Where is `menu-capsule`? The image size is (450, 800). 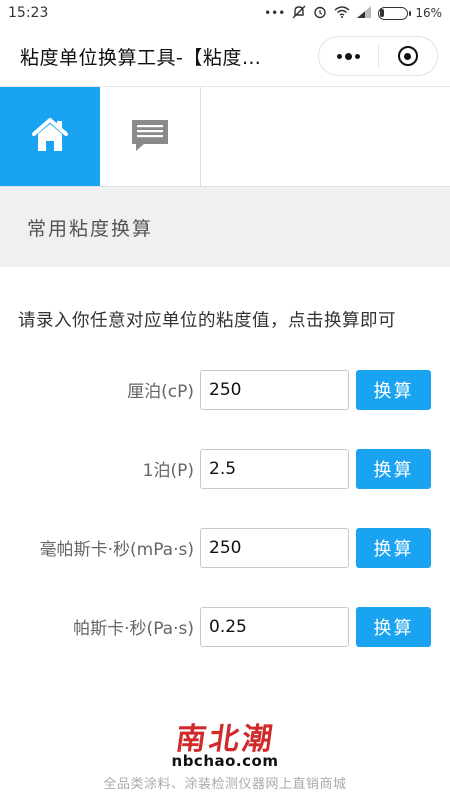 menu-capsule is located at coordinates (378, 56).